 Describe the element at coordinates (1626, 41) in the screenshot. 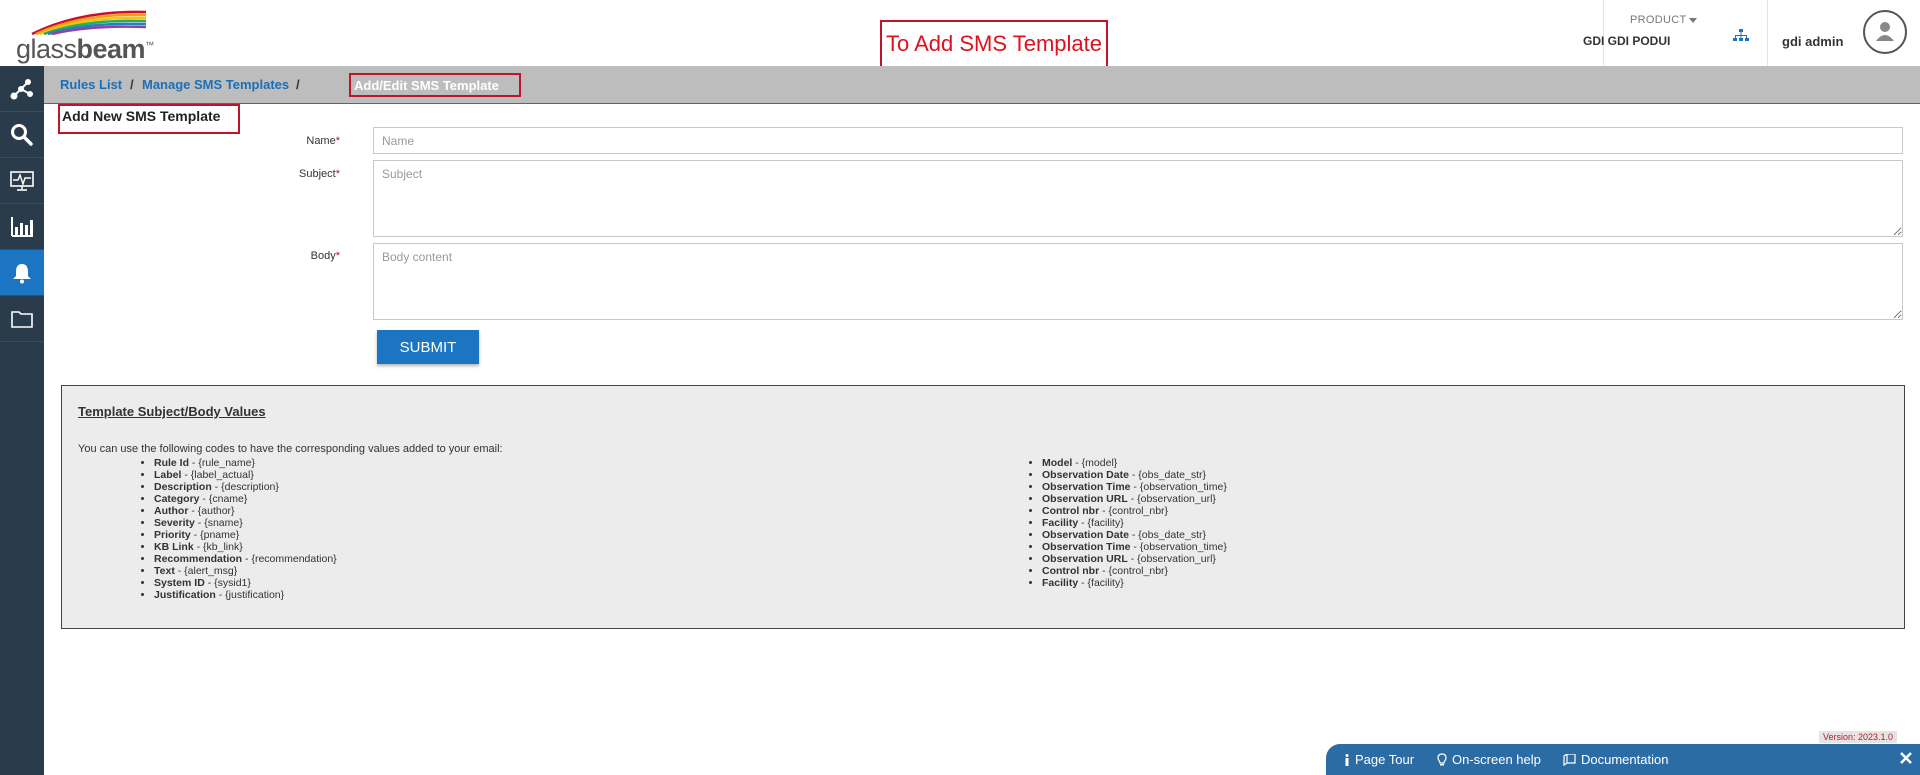

I see `product-selector-value: GDI GDI PODUI` at that location.